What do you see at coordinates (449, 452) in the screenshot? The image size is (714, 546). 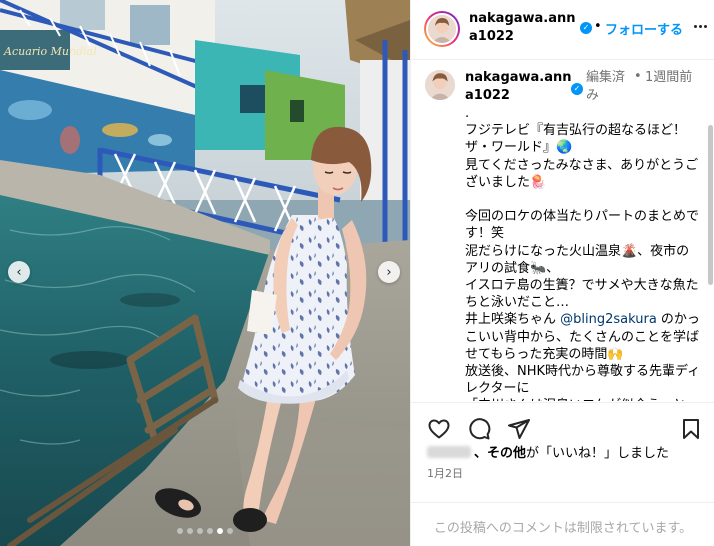 I see `liker-avatar-blurred` at bounding box center [449, 452].